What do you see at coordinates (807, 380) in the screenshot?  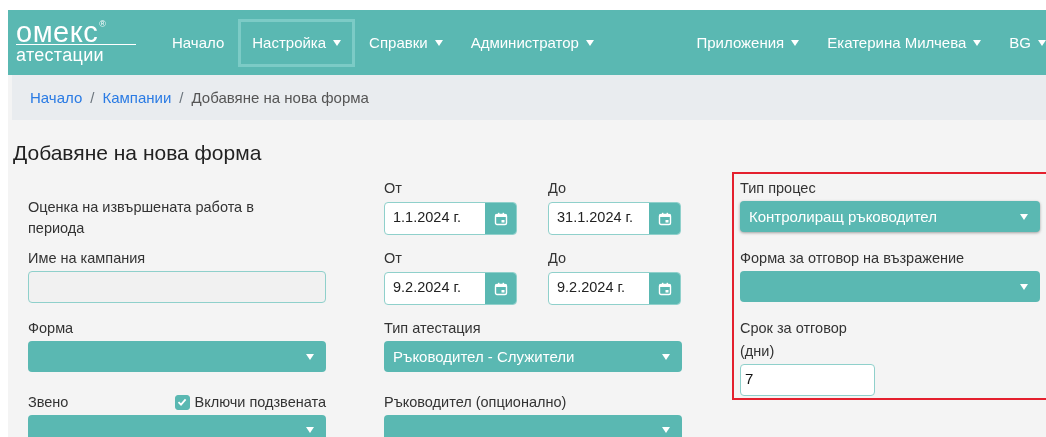 I see `response-days-field: 7` at bounding box center [807, 380].